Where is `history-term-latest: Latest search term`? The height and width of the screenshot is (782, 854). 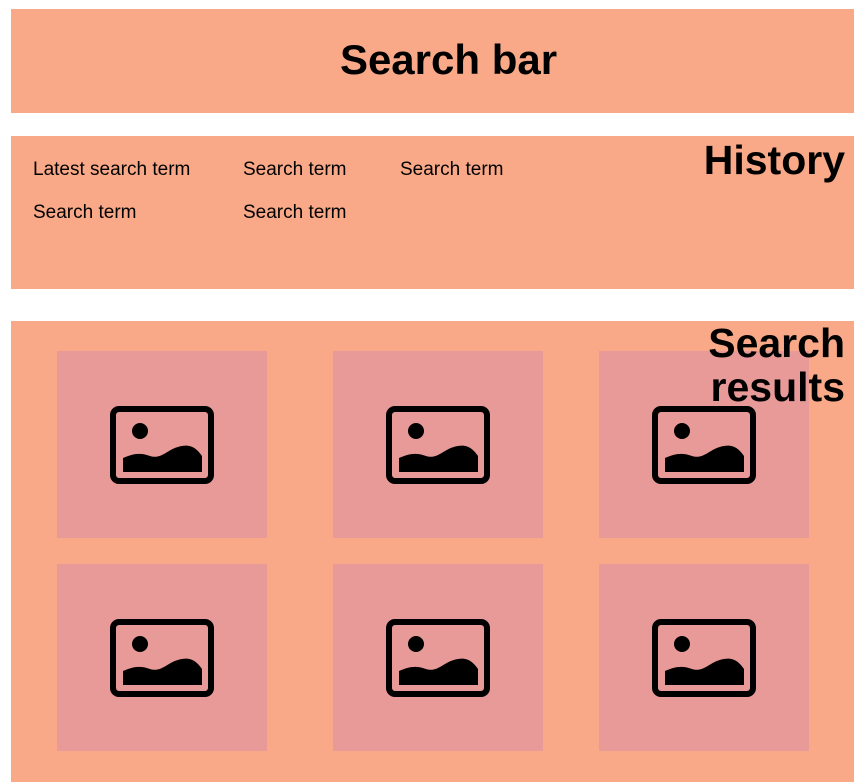
history-term-latest: Latest search term is located at coordinates (111, 170).